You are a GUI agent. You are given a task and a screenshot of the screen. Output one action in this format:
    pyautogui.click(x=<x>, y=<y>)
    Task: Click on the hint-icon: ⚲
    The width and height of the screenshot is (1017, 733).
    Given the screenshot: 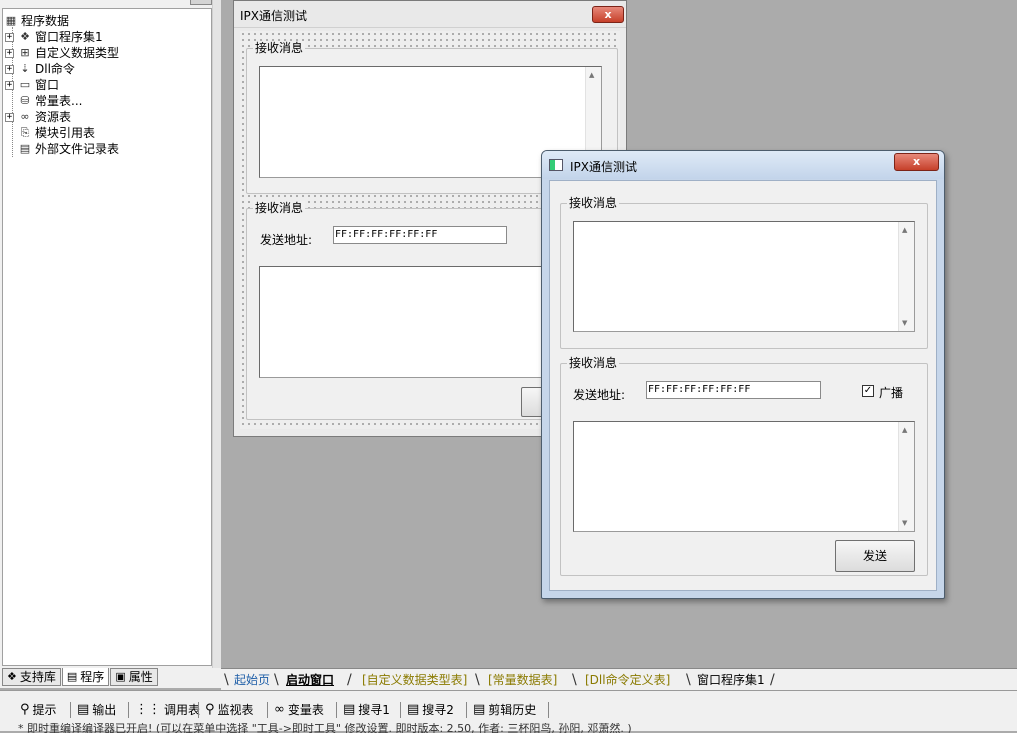 What is the action you would take?
    pyautogui.click(x=25, y=709)
    